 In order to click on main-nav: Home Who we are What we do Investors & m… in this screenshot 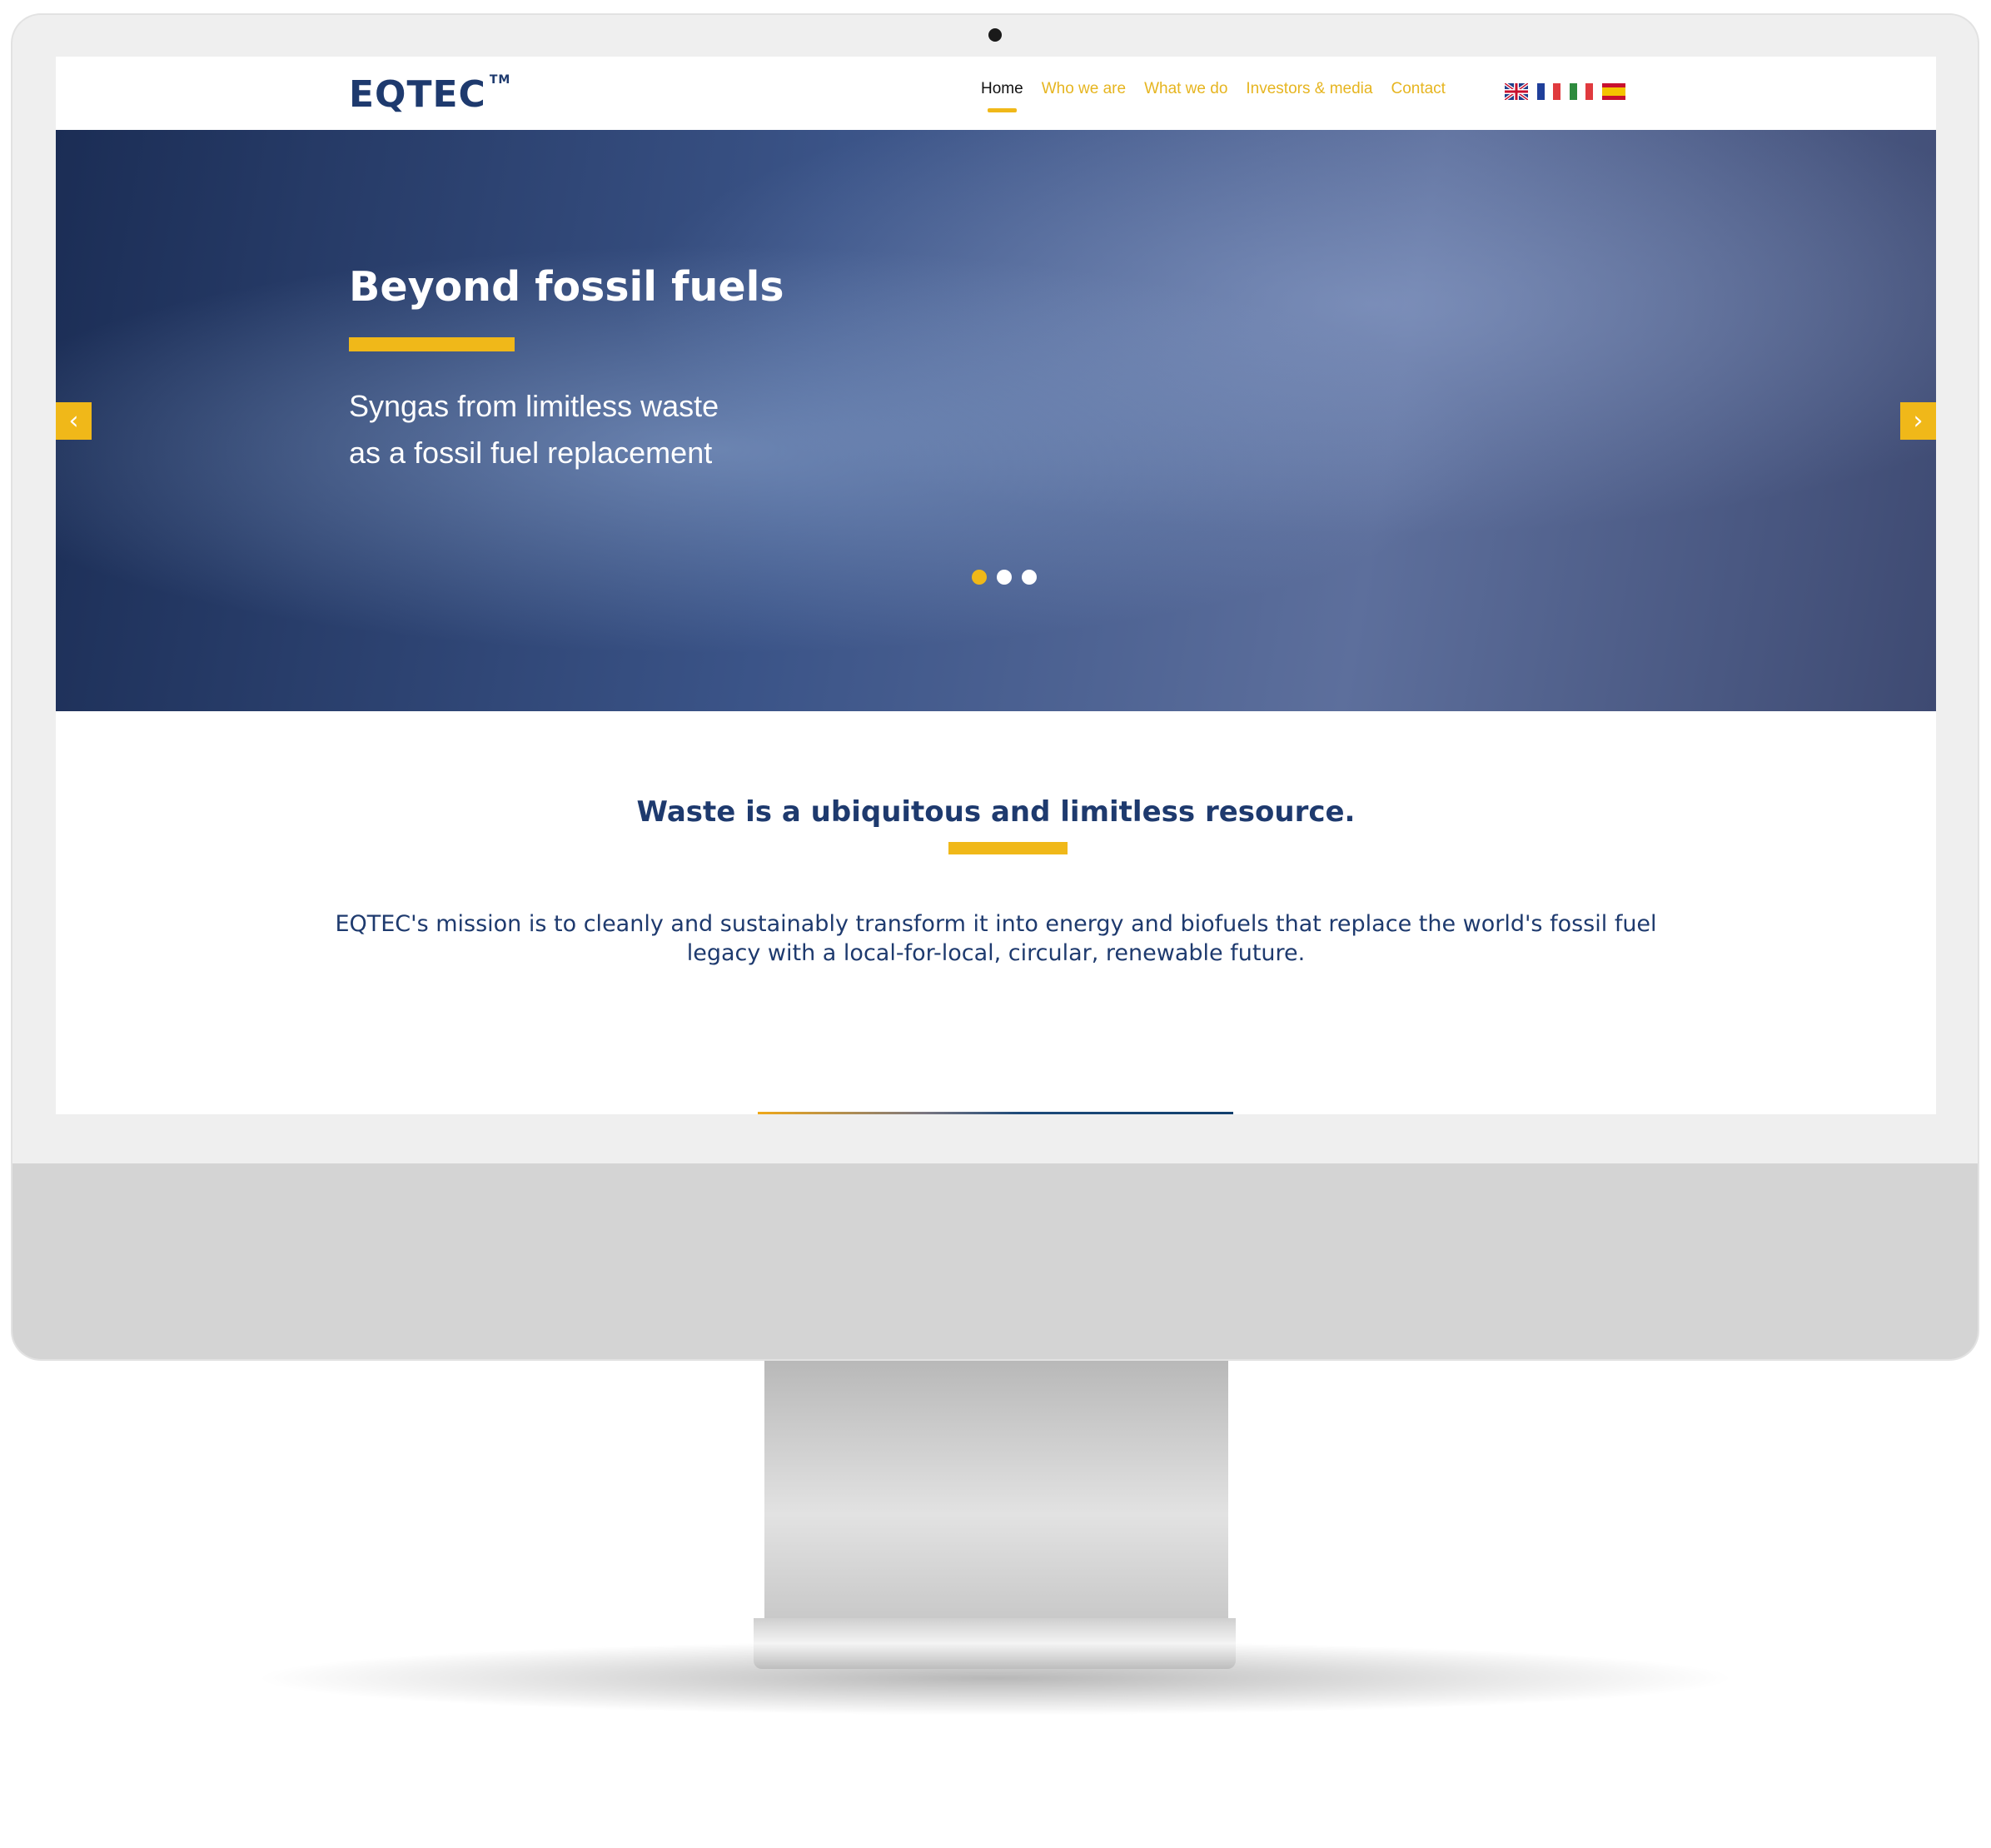, I will do `click(1213, 96)`.